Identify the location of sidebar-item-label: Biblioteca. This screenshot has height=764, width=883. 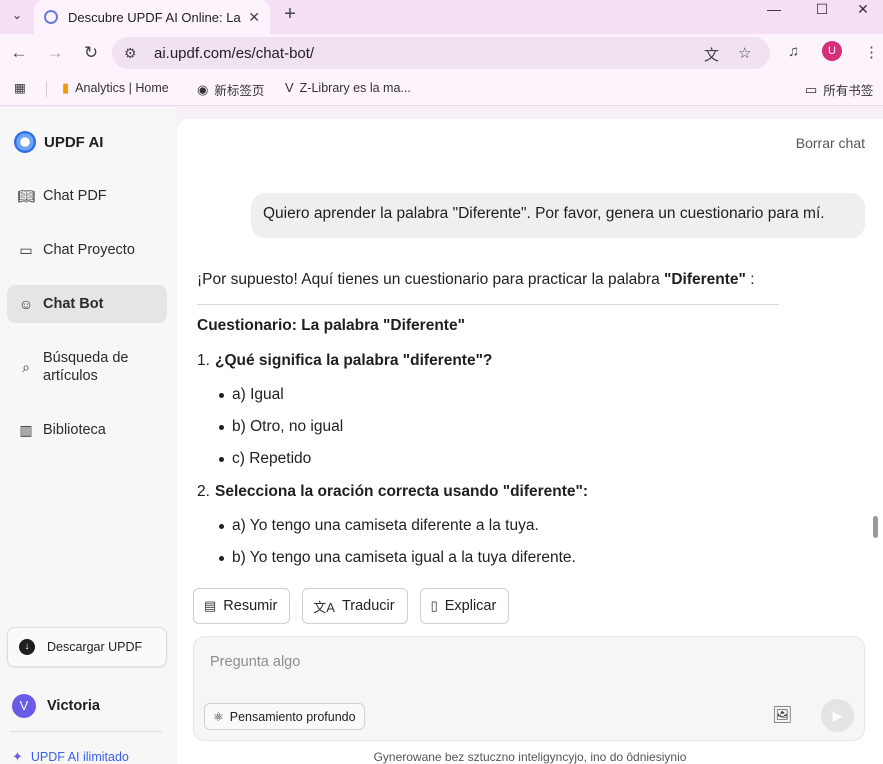
(74, 430).